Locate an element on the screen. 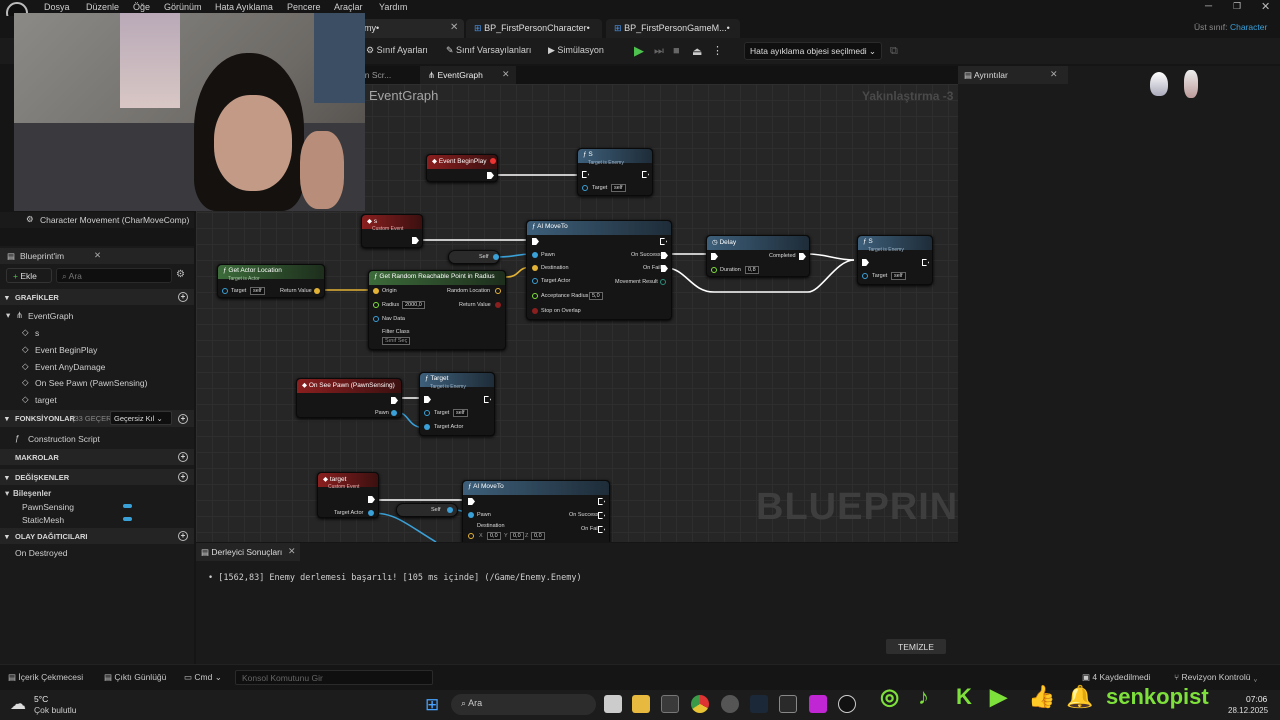 The width and height of the screenshot is (1280, 720). section-graphs: ▾ GRAFİKLER + is located at coordinates (97, 297).